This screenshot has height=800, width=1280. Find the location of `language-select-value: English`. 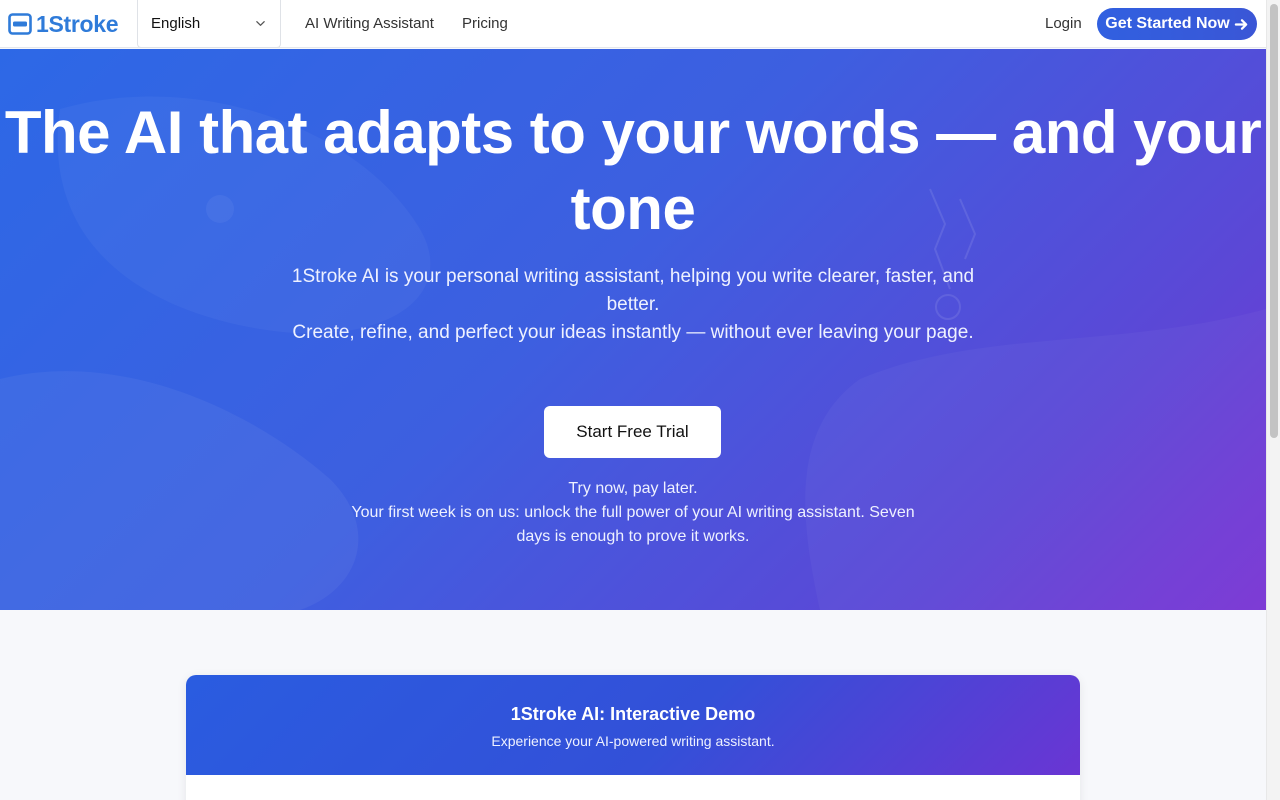

language-select-value: English is located at coordinates (176, 23).